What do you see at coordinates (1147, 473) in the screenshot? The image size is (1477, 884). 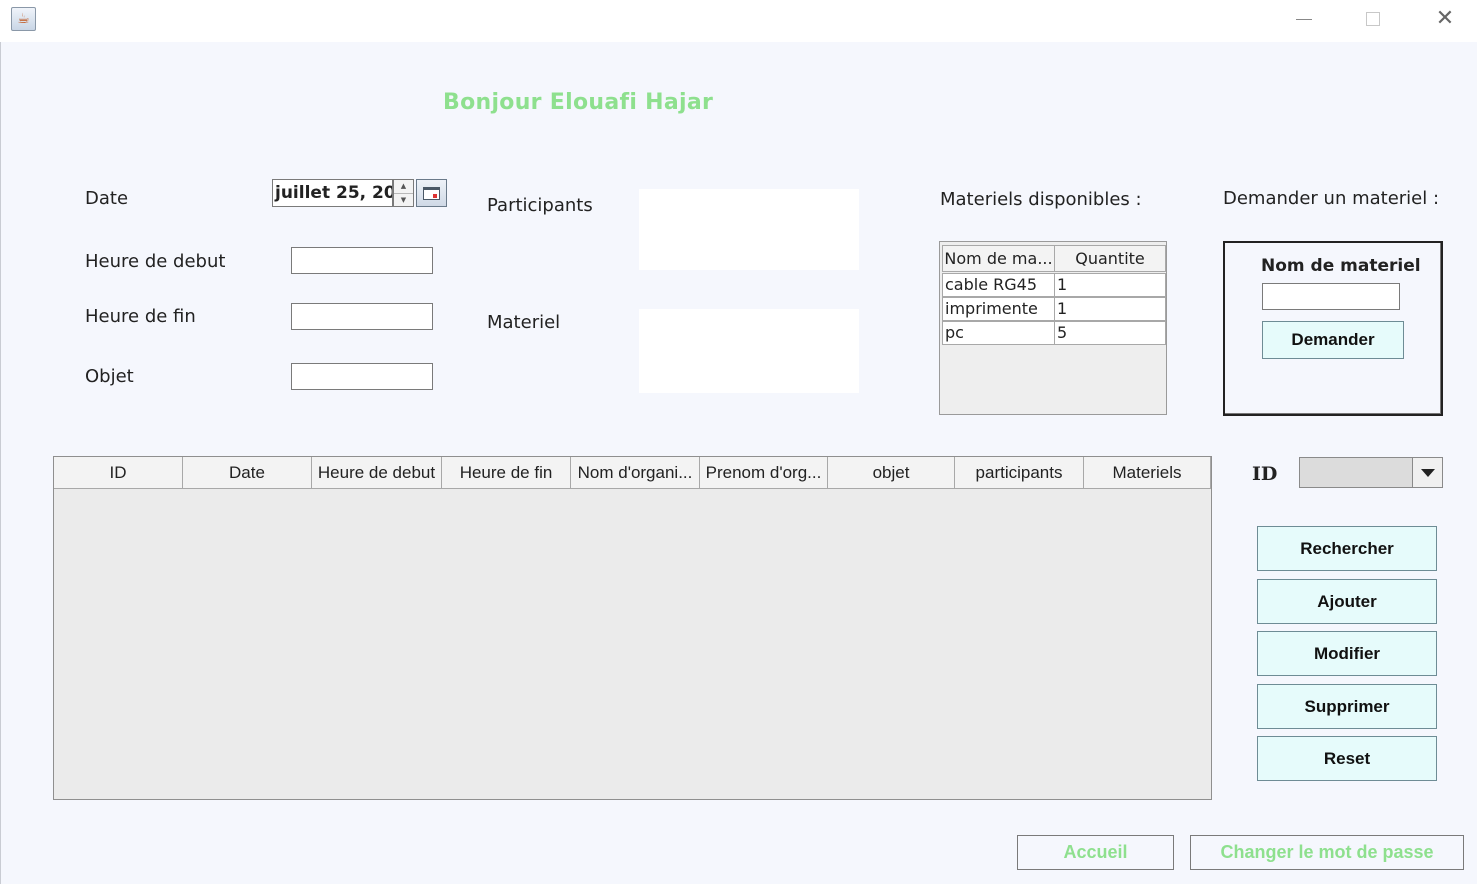 I see `col-header-materiels: Materiels` at bounding box center [1147, 473].